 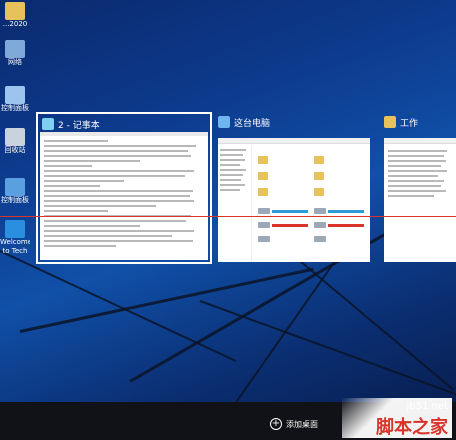 I want to click on window-title-bar: 2 - 记事本, so click(x=71, y=124).